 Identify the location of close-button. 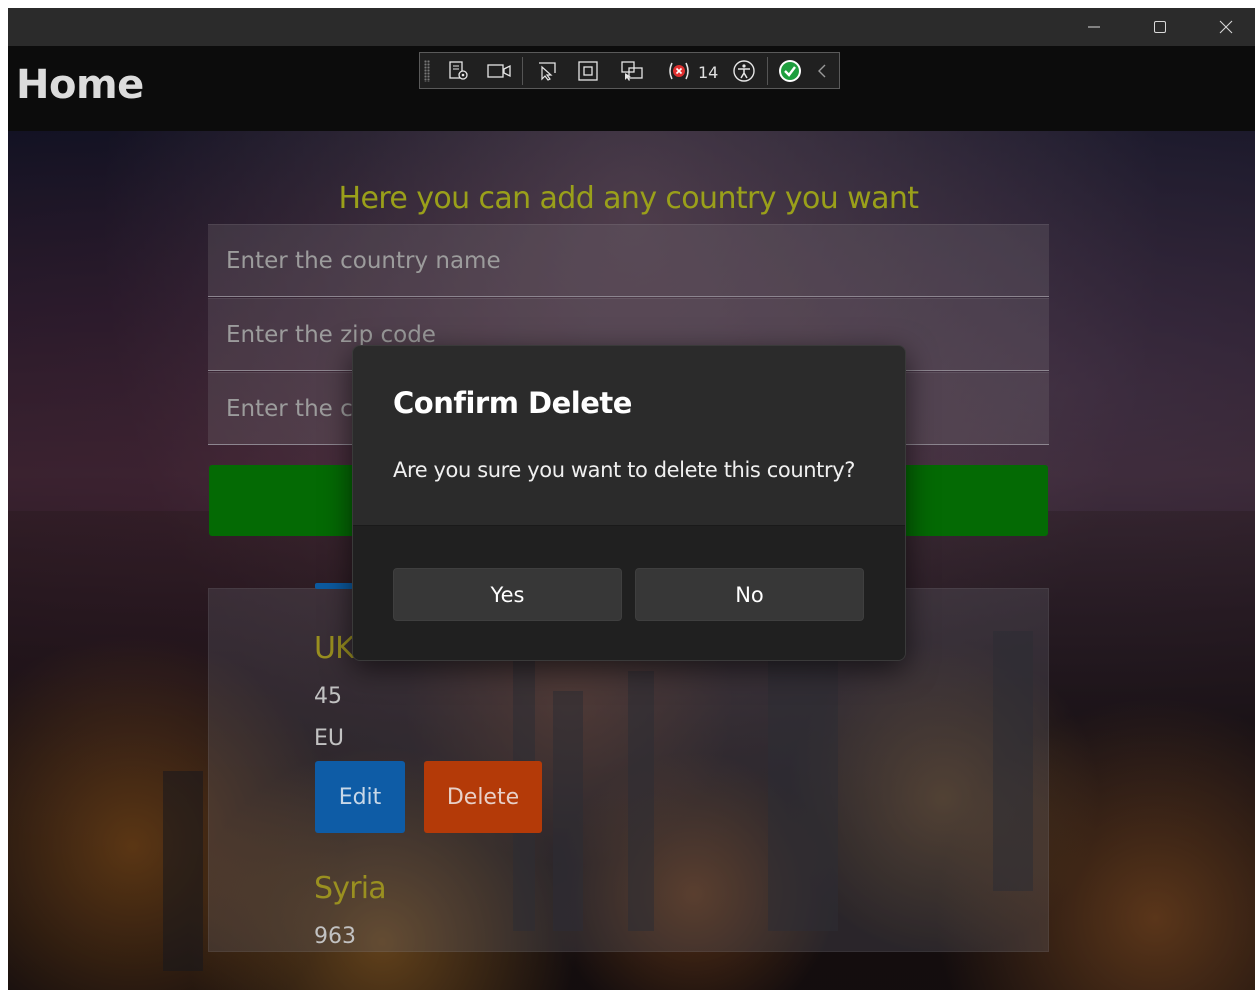
(1224, 27).